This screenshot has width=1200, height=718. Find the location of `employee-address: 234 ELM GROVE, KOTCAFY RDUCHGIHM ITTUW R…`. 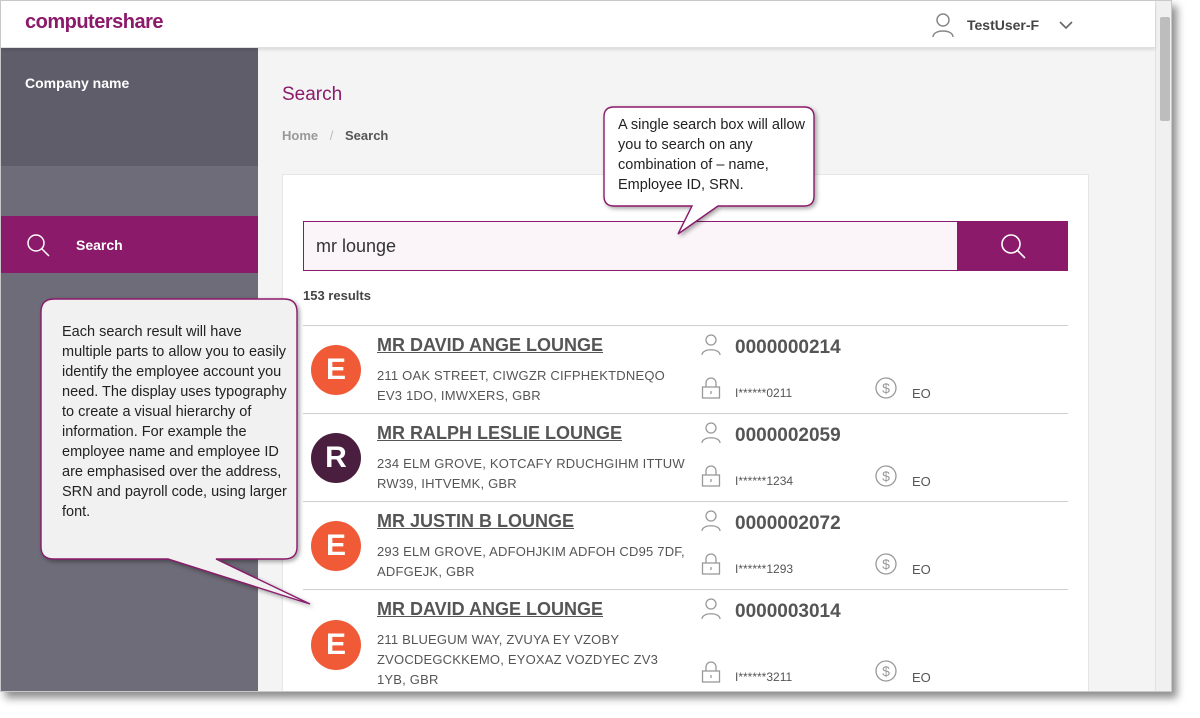

employee-address: 234 ELM GROVE, KOTCAFY RDUCHGIHM ITTUW R… is located at coordinates (531, 473).